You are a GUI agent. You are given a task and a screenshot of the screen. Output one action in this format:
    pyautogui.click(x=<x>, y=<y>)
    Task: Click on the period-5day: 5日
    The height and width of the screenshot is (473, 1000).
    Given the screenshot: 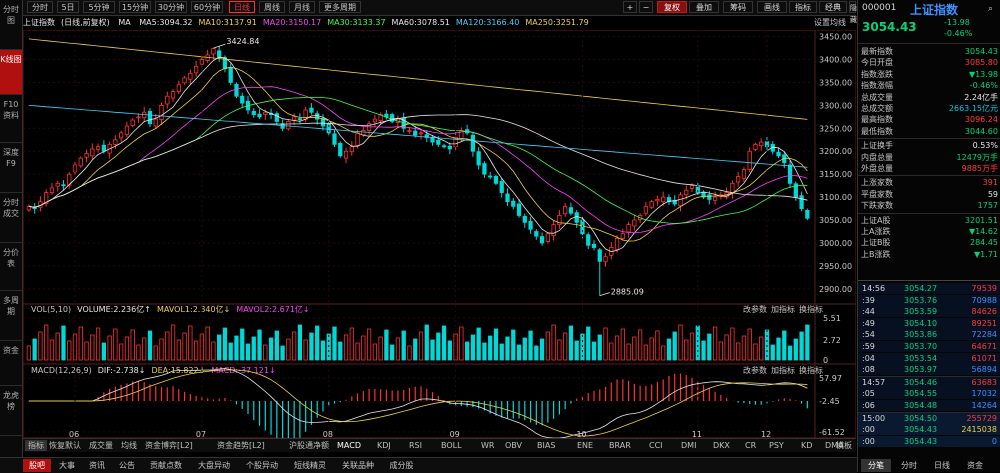 What is the action you would take?
    pyautogui.click(x=68, y=7)
    